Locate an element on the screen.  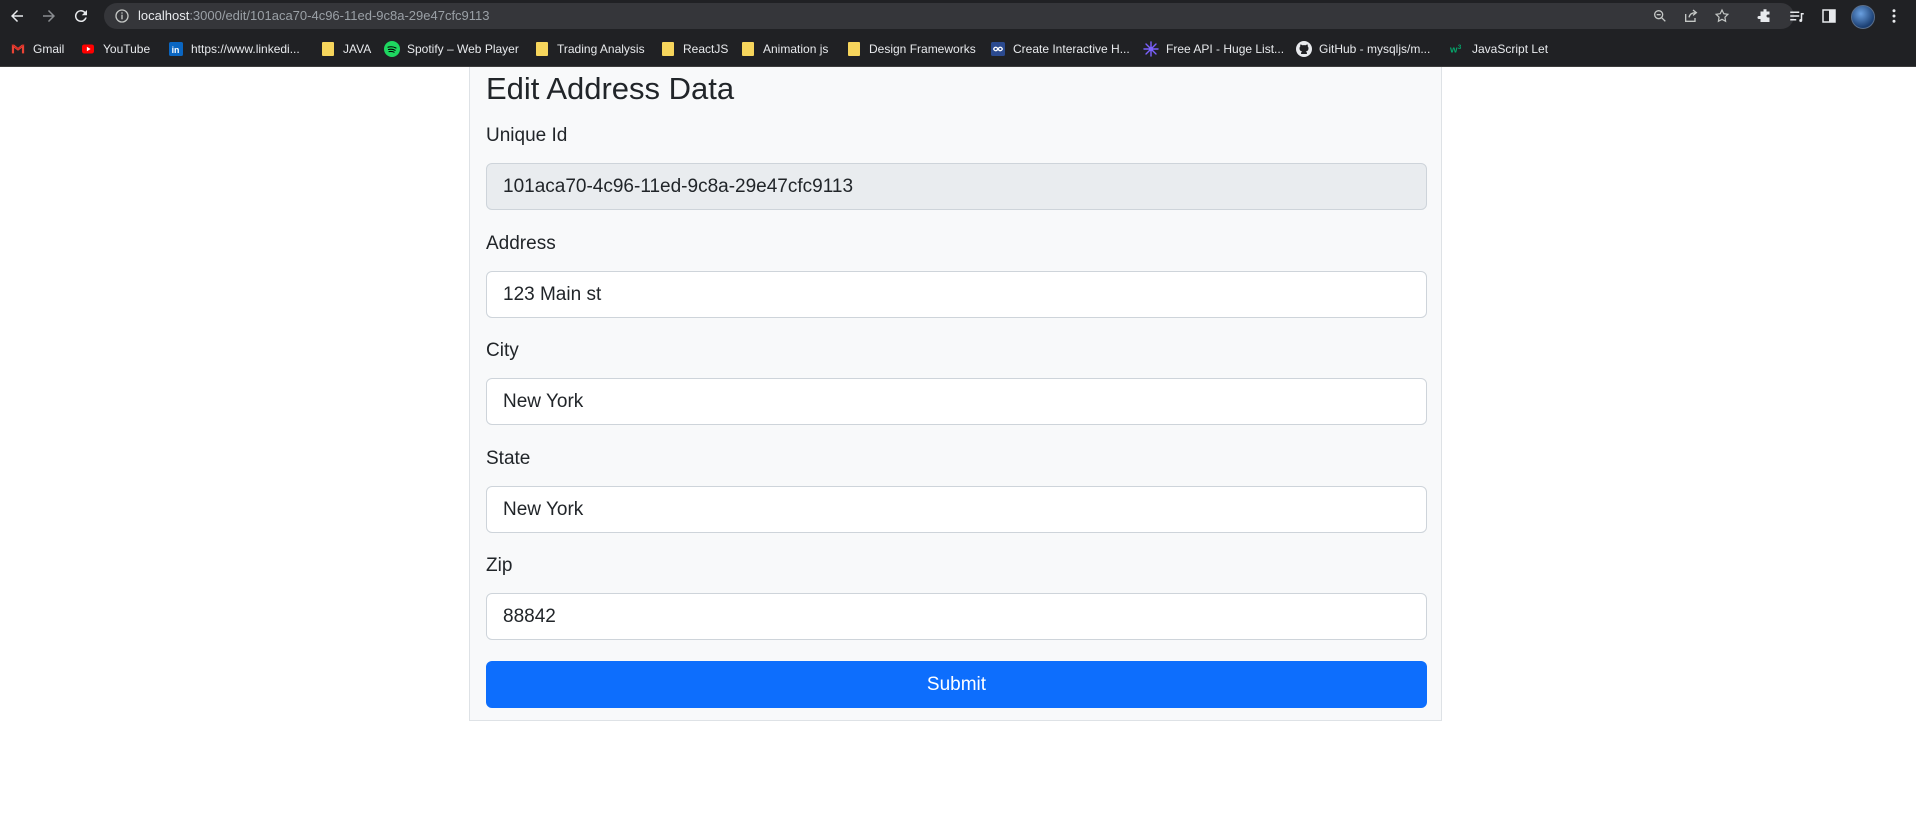
bookmark-label: Animation js is located at coordinates (796, 49).